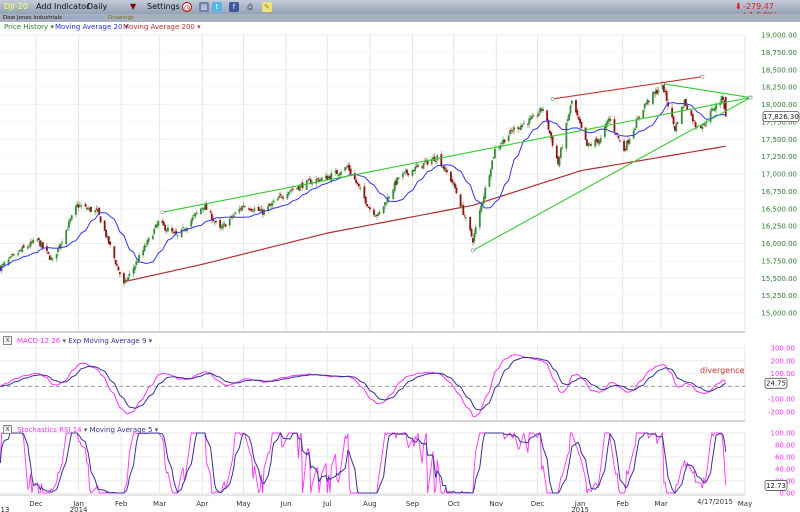  I want to click on x-tick-label: May, so click(745, 504).